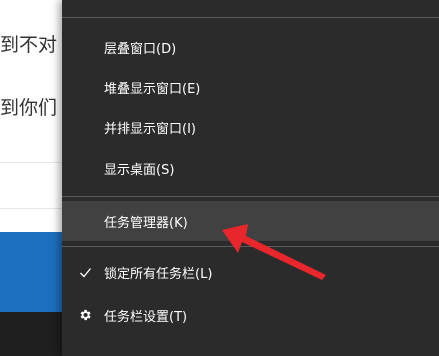 Image resolution: width=439 pixels, height=356 pixels. What do you see at coordinates (250, 168) in the screenshot?
I see `menu-item-show-desktop: 显示桌面(S)` at bounding box center [250, 168].